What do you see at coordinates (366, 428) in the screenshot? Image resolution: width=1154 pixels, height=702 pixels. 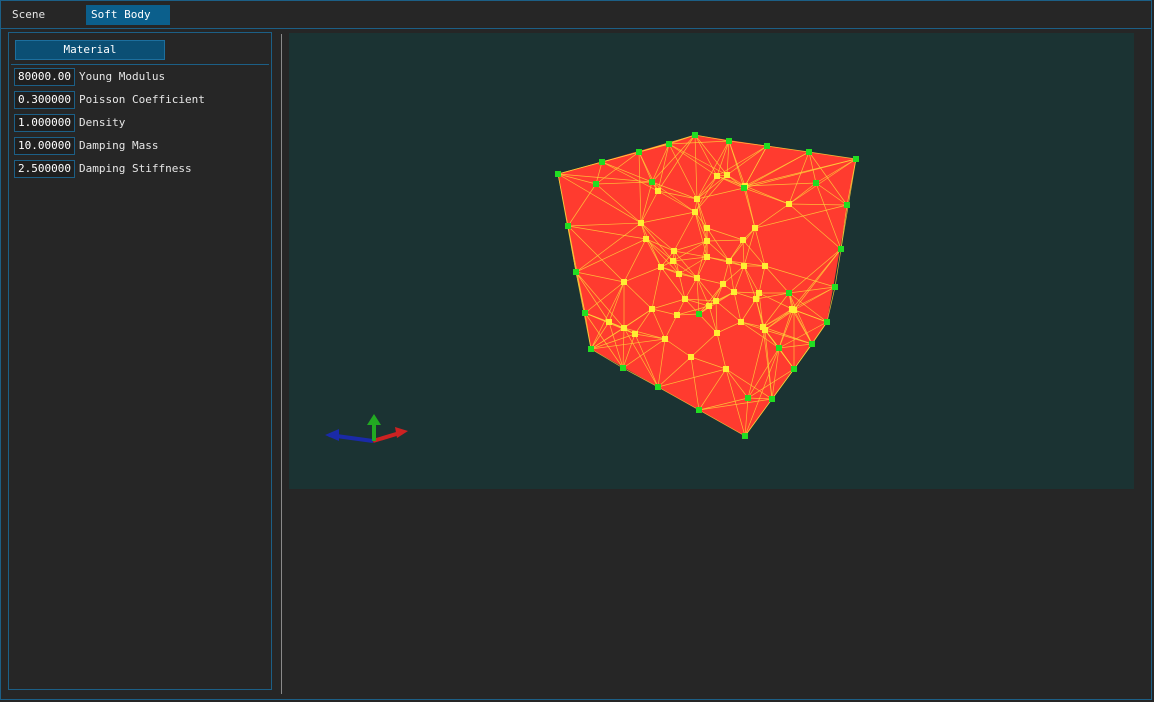 I see `axis-gizmo-icon` at bounding box center [366, 428].